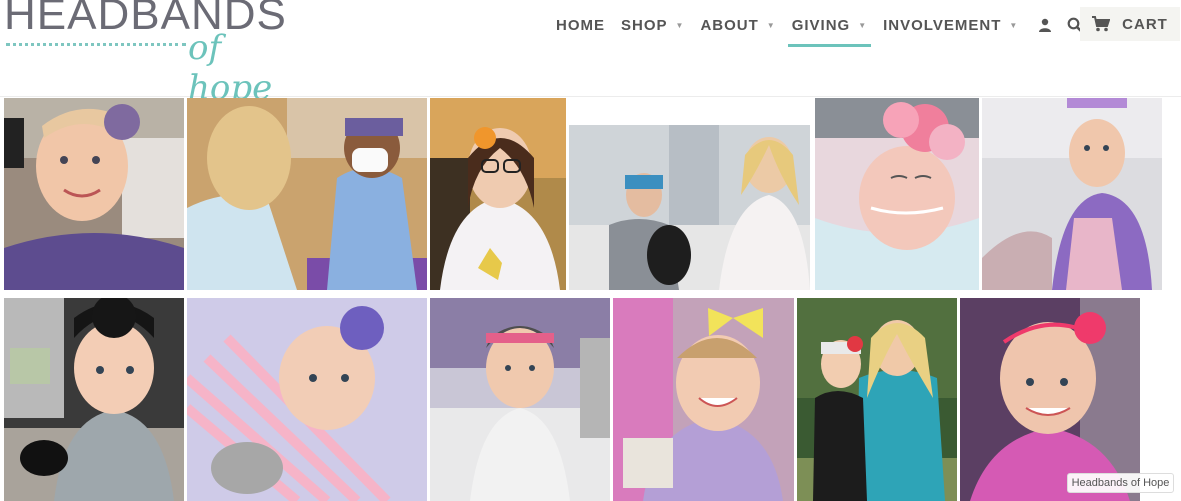 This screenshot has width=1181, height=501. Describe the element at coordinates (1120, 483) in the screenshot. I see `photo-caption: Headbands of Hope` at that location.